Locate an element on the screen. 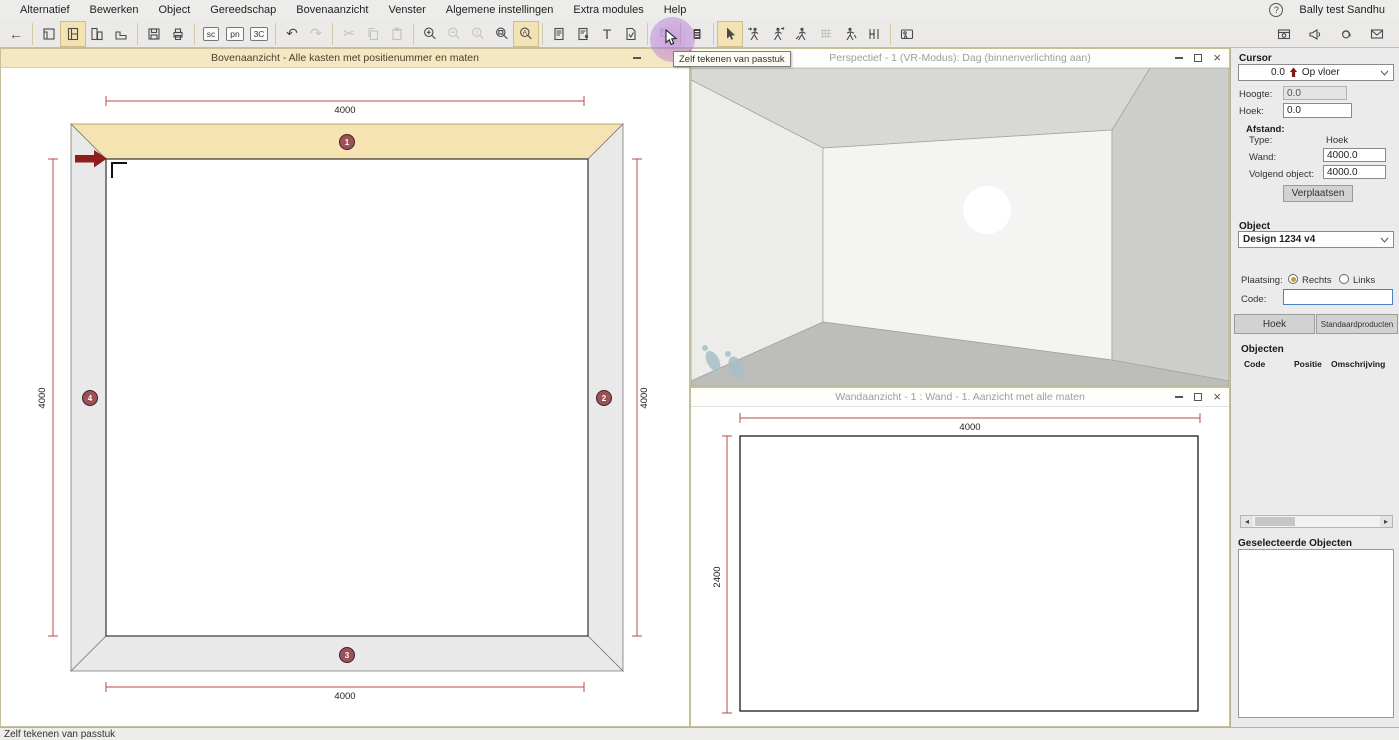  column-header-omschrijving: Omschrijving is located at coordinates (1358, 364).